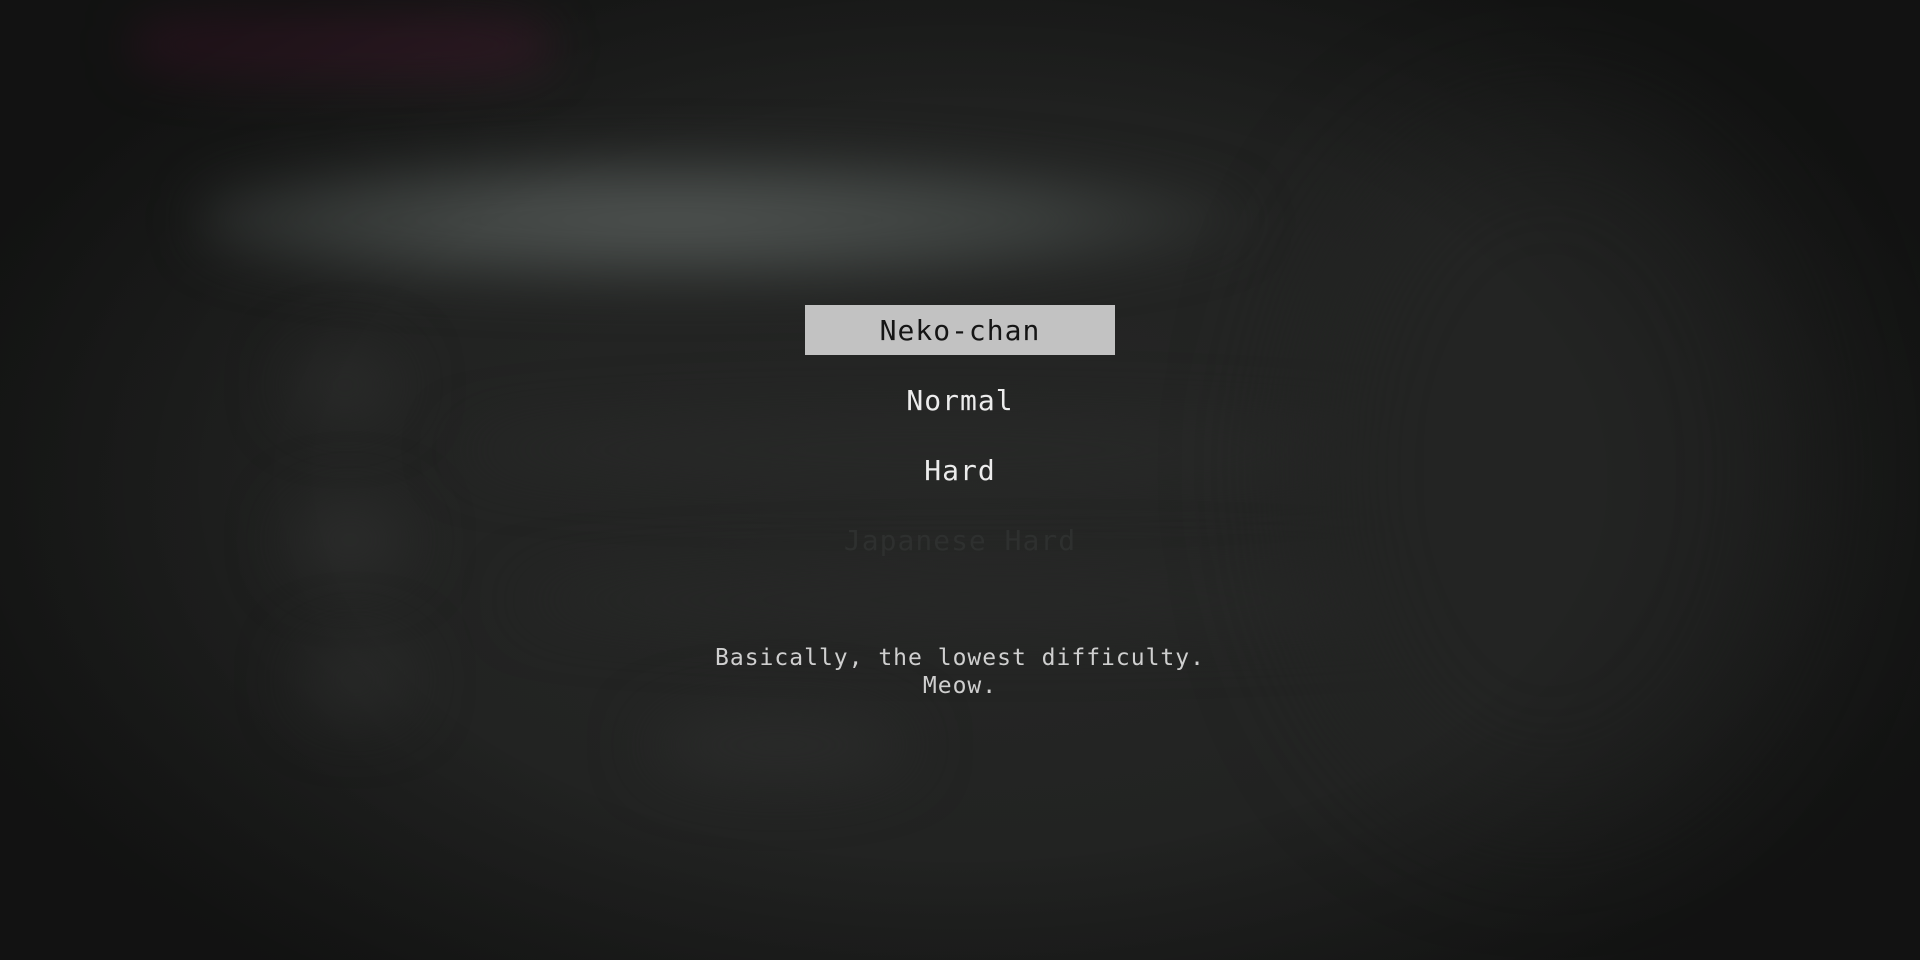 The width and height of the screenshot is (1920, 960). I want to click on difficulty-option-label: Japanese Hard, so click(960, 540).